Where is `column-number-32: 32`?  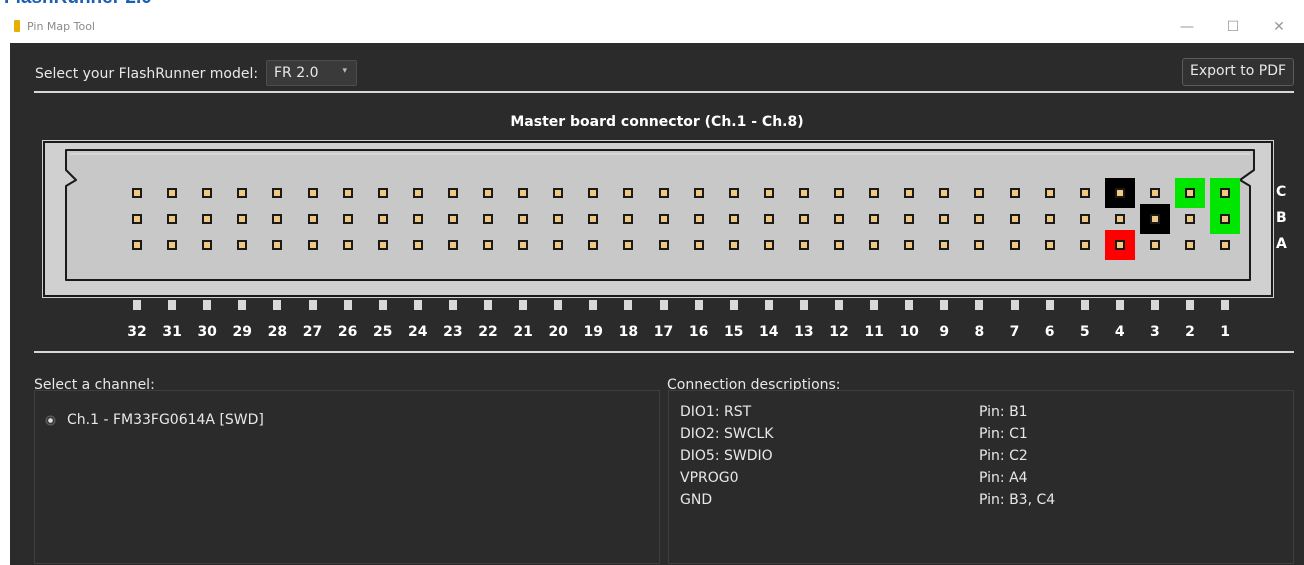 column-number-32: 32 is located at coordinates (137, 332).